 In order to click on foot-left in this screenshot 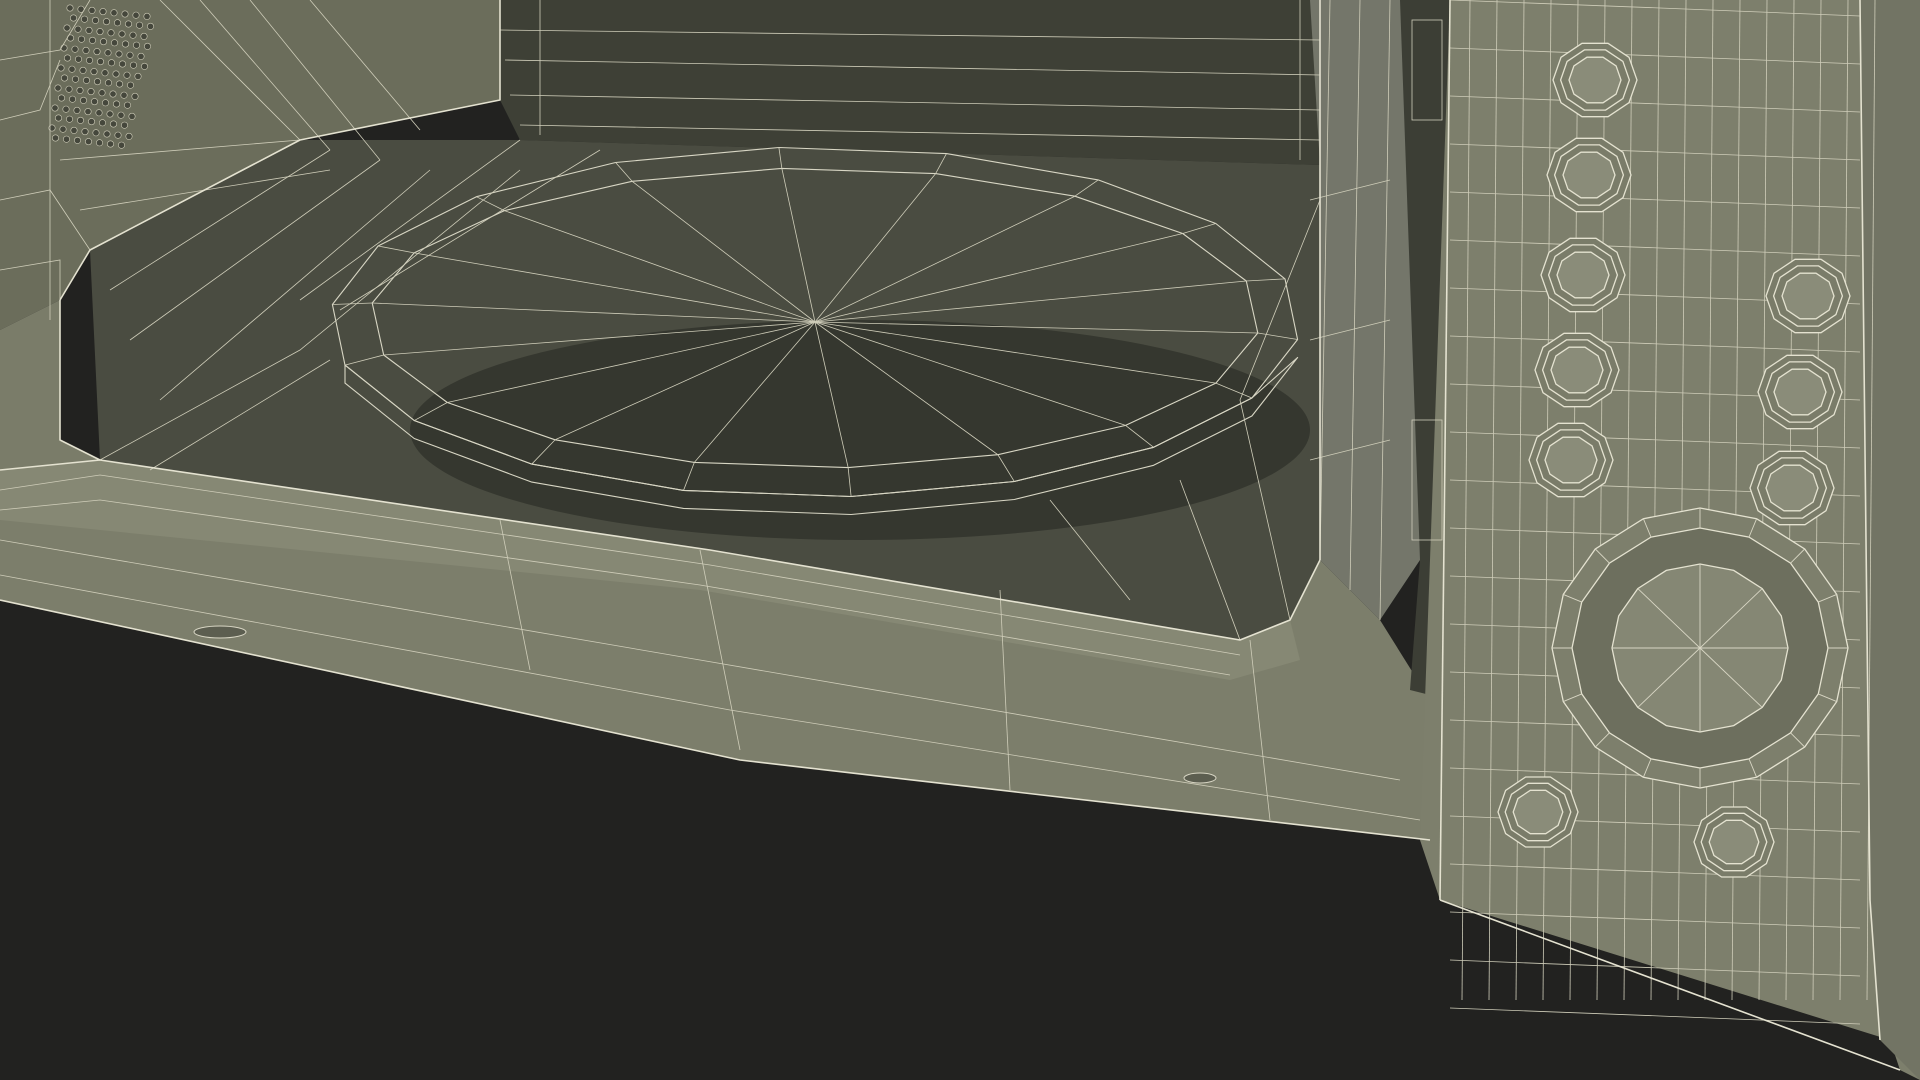, I will do `click(220, 632)`.